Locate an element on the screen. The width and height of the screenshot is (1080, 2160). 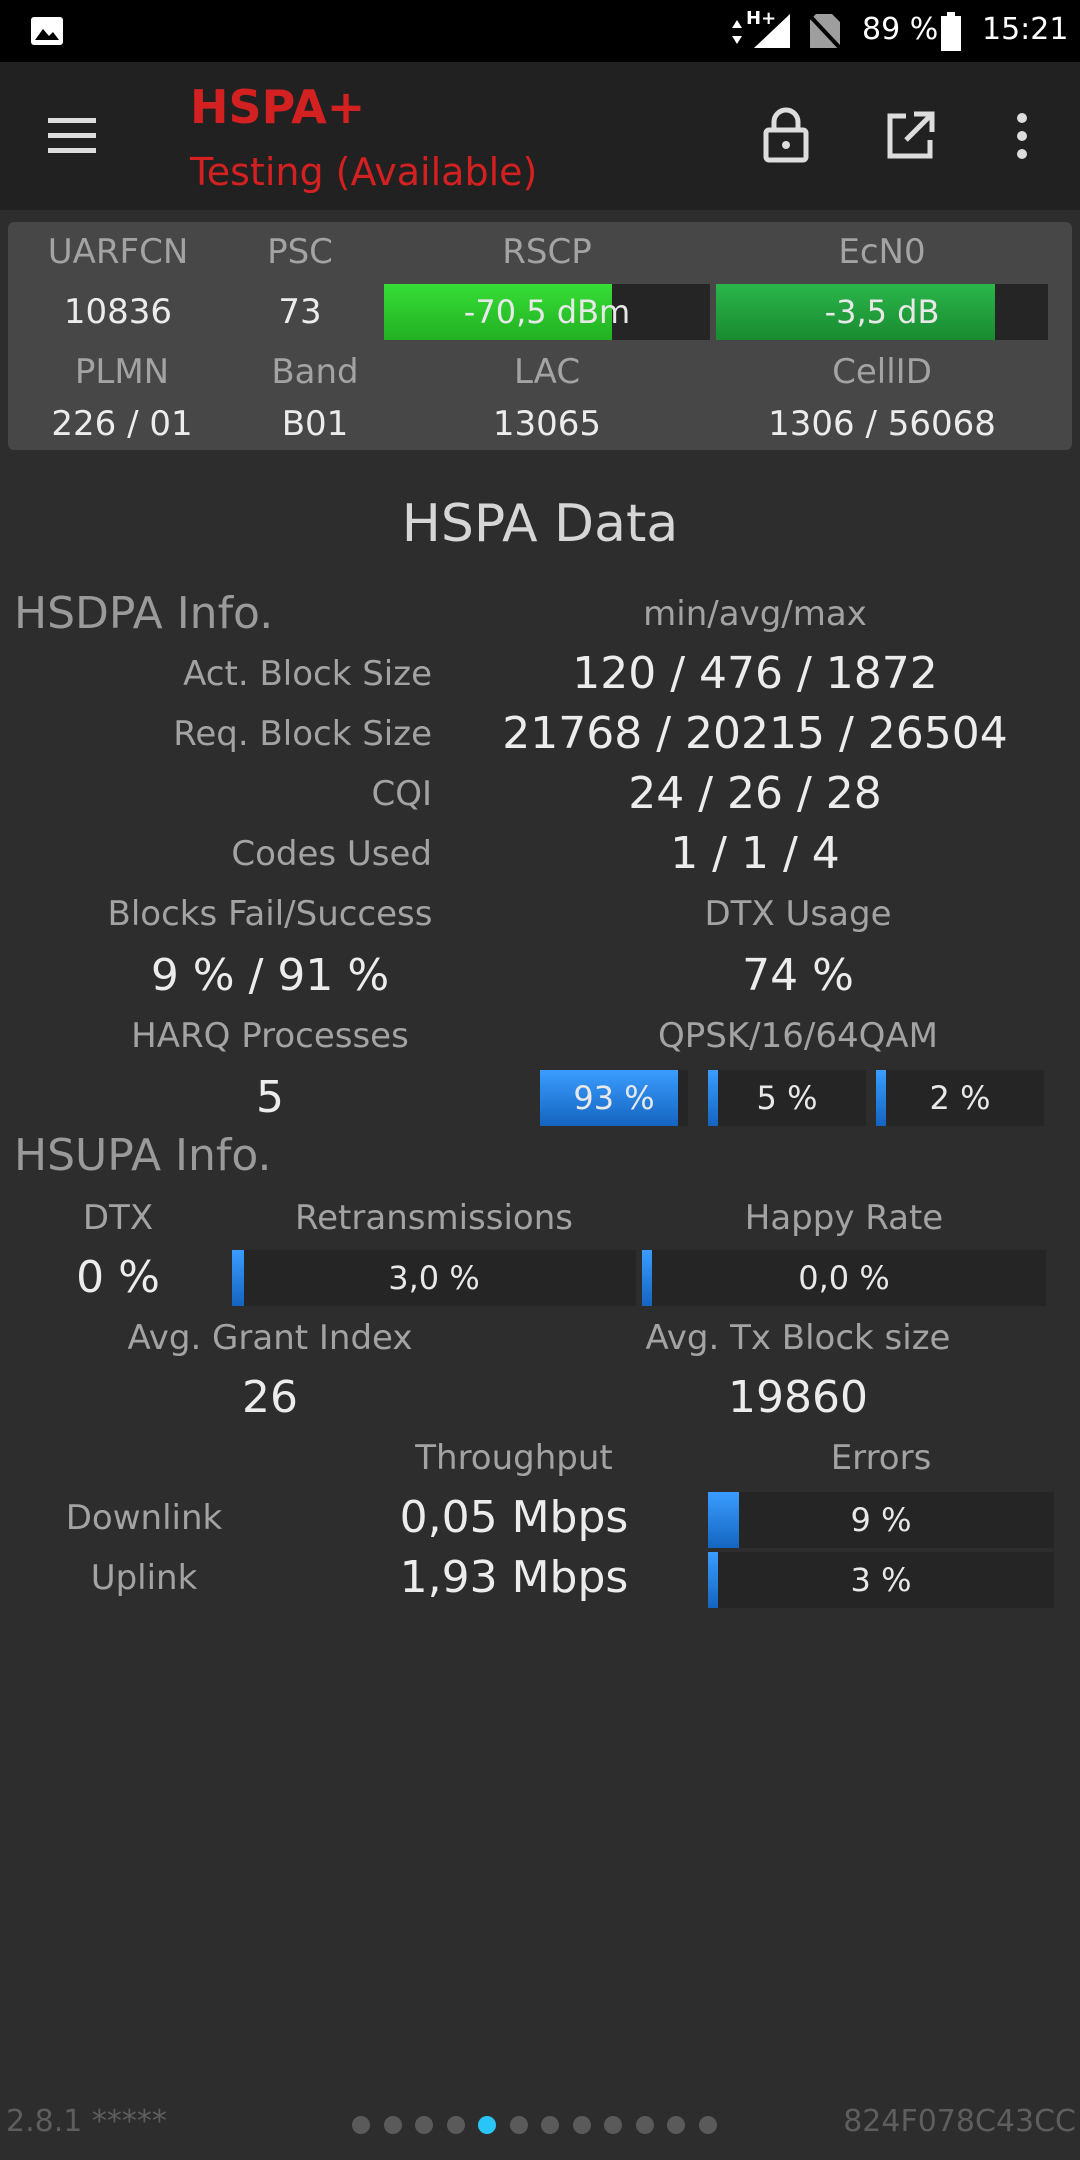
hsdpa-heading: HSDPA Info. is located at coordinates (144, 613).